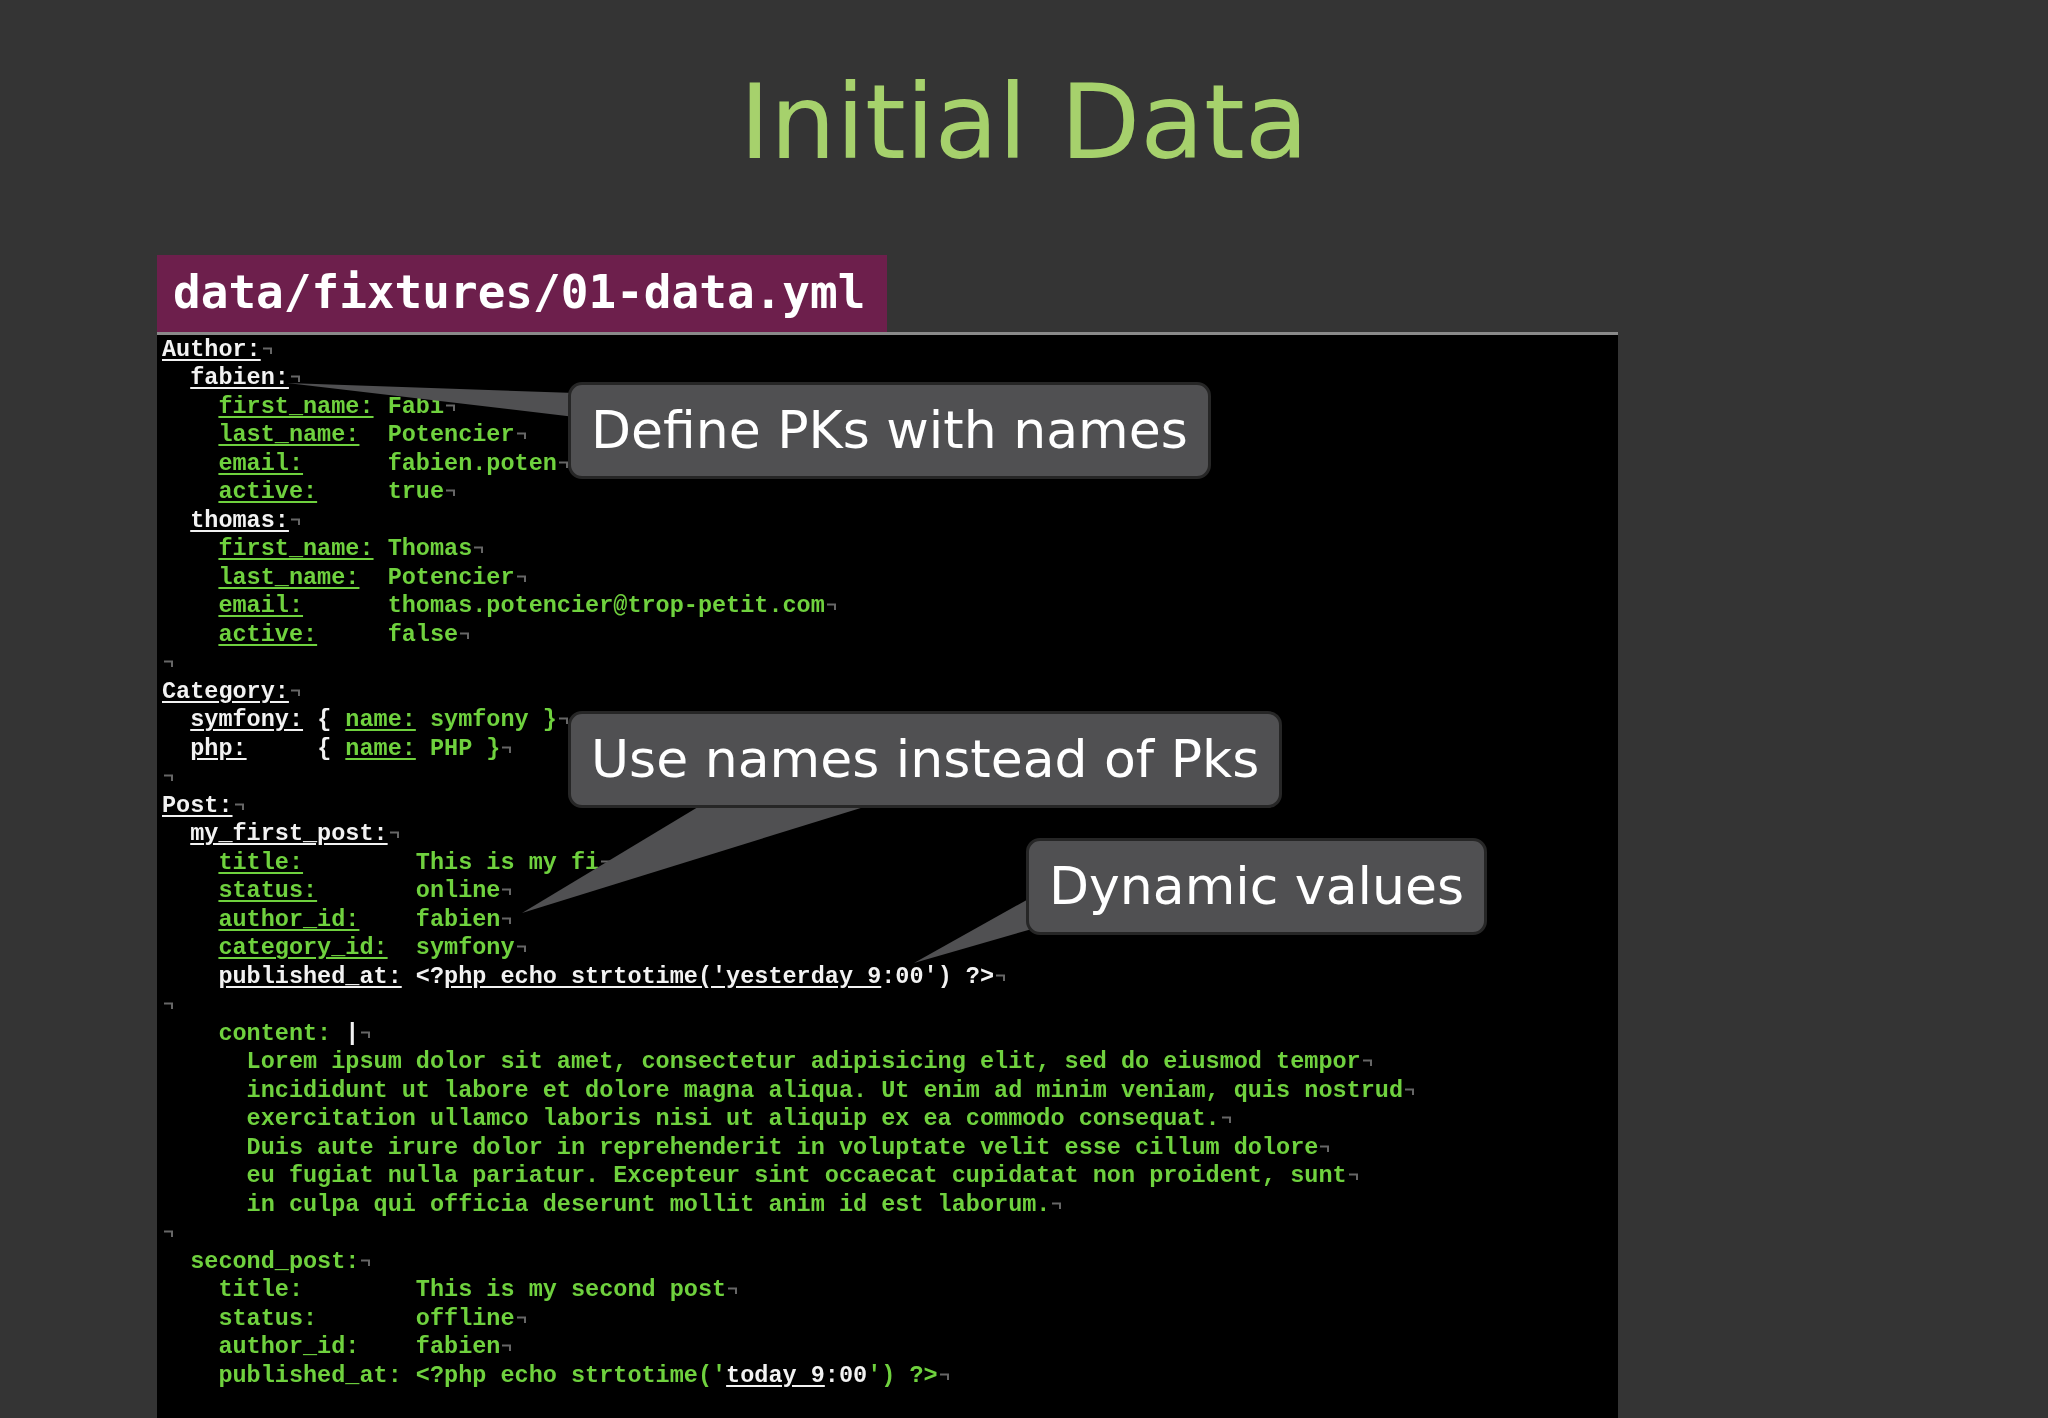  Describe the element at coordinates (430, 977) in the screenshot. I see `code-text: <?` at that location.